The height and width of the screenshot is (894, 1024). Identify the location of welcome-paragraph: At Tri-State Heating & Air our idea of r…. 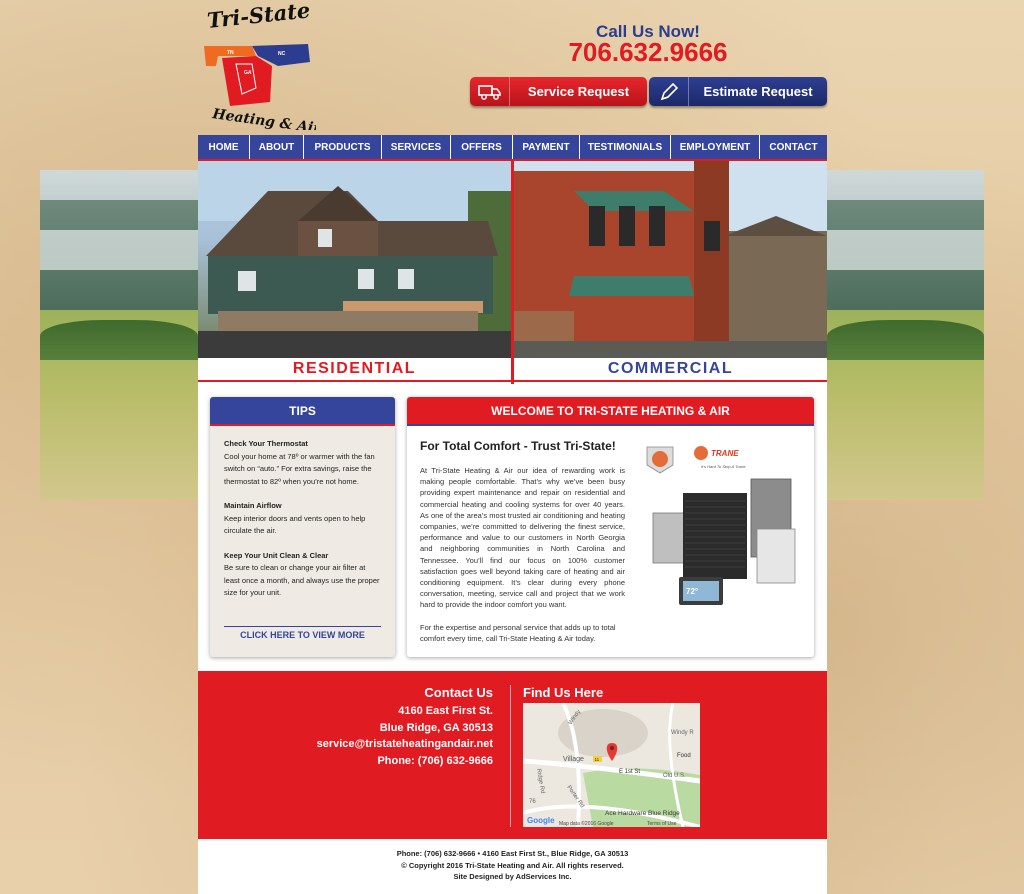
(522, 538).